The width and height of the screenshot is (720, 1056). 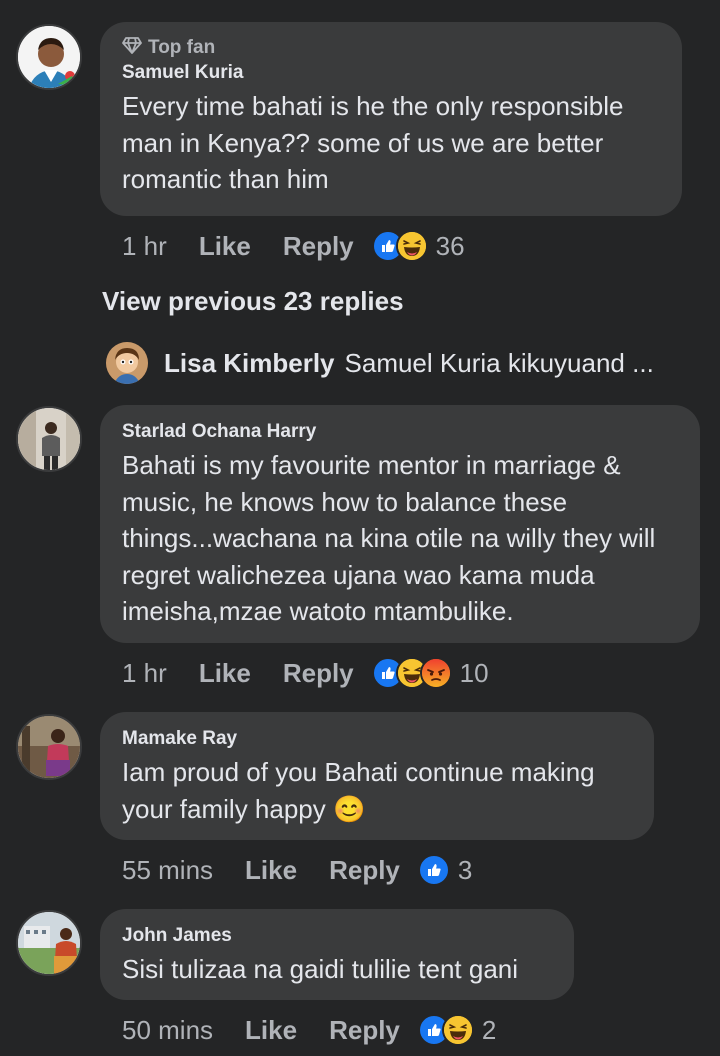 I want to click on comment-time: 55 mins, so click(x=167, y=870).